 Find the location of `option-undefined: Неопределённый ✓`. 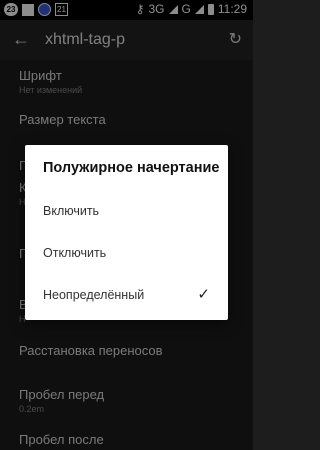

option-undefined: Неопределённый ✓ is located at coordinates (126, 295).